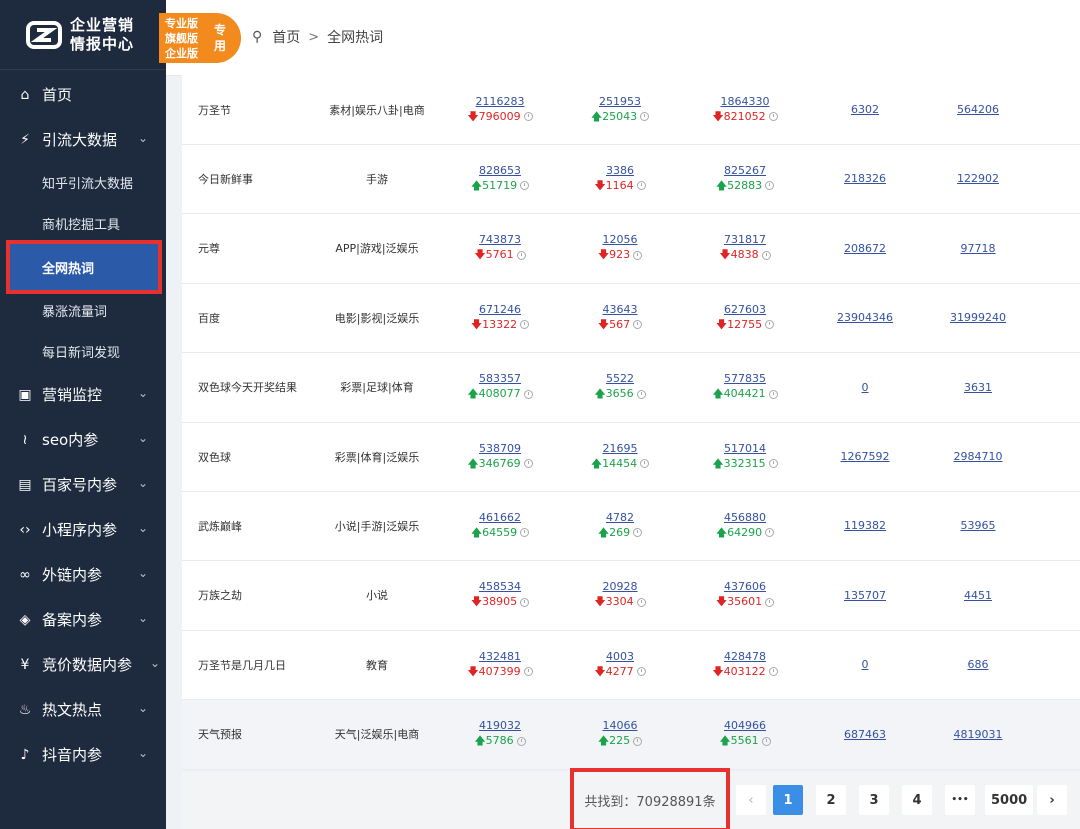  Describe the element at coordinates (83, 619) in the screenshot. I see `menu-filing: ◈ 备案内参 ⌄` at that location.